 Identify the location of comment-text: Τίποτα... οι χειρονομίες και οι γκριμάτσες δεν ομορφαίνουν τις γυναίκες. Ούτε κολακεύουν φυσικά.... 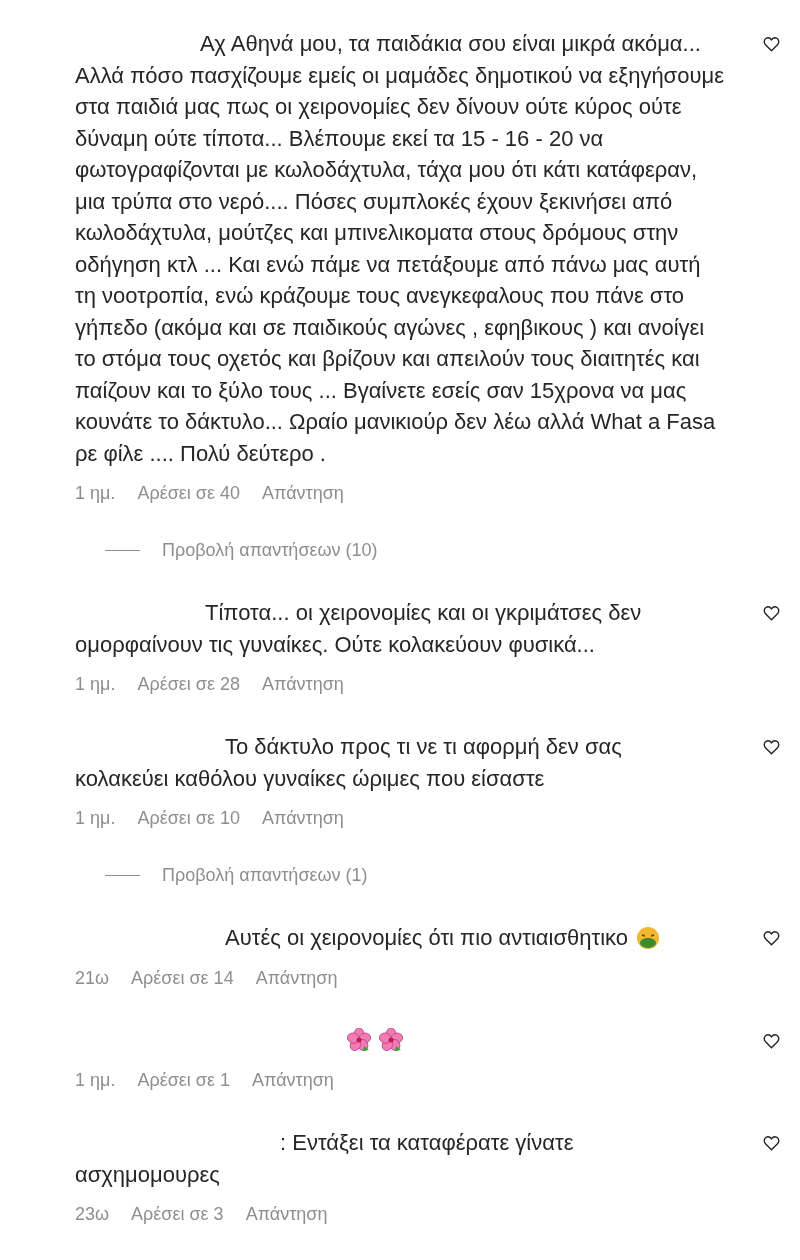
(359, 629).